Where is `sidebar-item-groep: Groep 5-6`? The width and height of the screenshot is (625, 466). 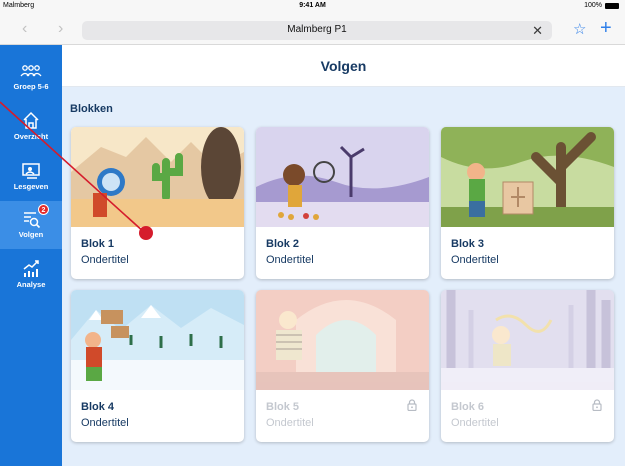 sidebar-item-groep: Groep 5-6 is located at coordinates (31, 77).